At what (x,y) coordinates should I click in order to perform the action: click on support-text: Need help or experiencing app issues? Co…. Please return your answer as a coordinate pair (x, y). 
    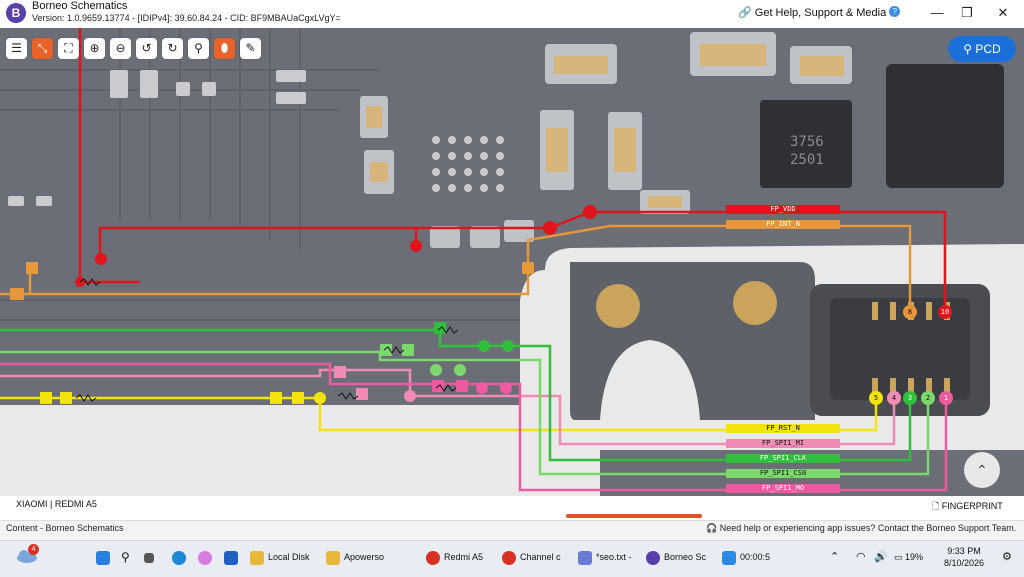
    Looking at the image, I should click on (868, 528).